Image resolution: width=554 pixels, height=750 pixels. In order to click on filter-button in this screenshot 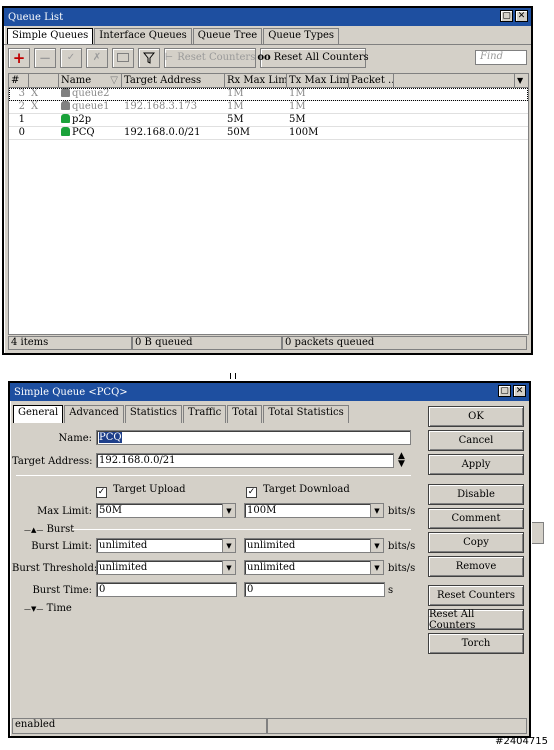, I will do `click(149, 57)`.